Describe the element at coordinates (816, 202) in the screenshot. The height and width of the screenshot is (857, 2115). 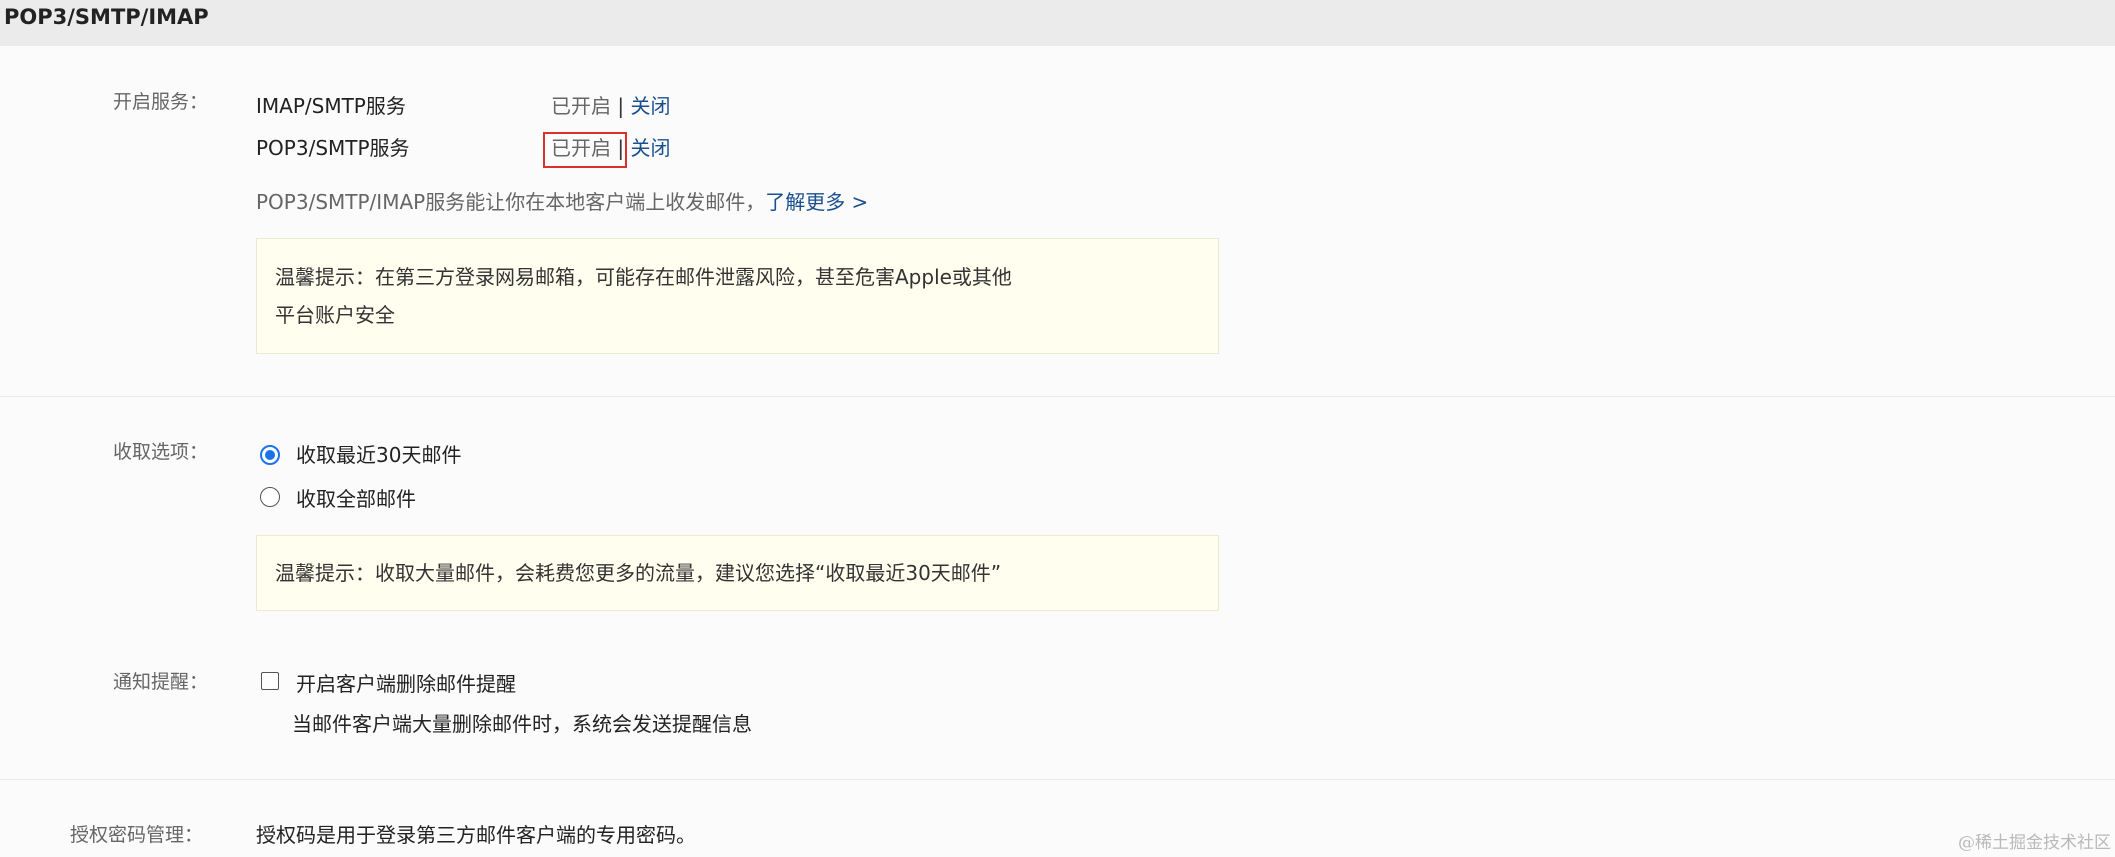
I see `learn-more-link: 了解更多 >` at that location.